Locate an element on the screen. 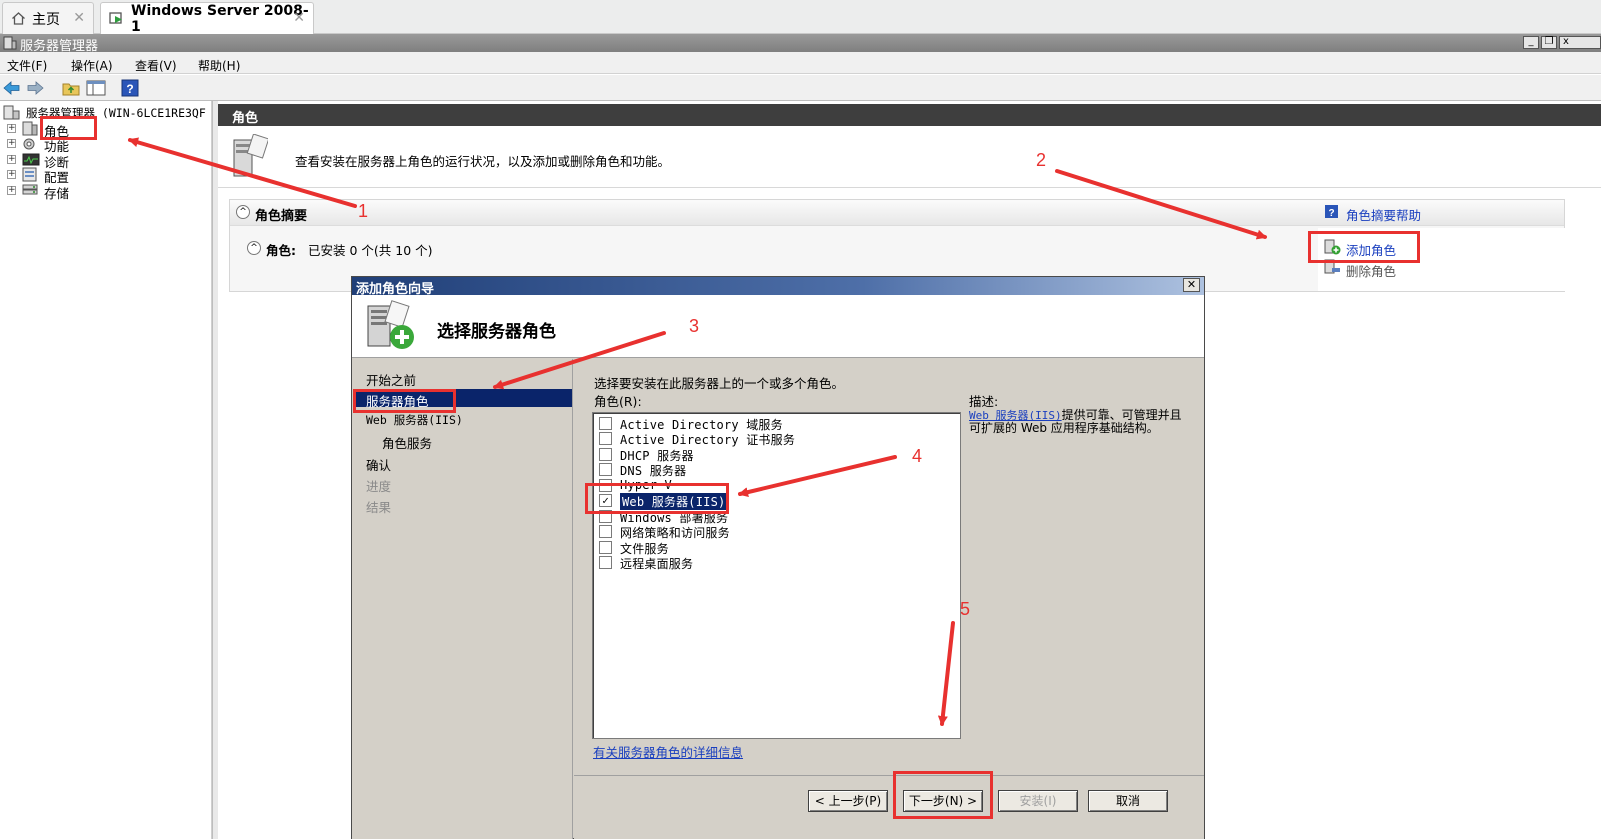 This screenshot has width=1601, height=839. pane-info-text: 查看安装在服务器上角色的运行状况，以及添加或删除角色和功能。 is located at coordinates (483, 161).